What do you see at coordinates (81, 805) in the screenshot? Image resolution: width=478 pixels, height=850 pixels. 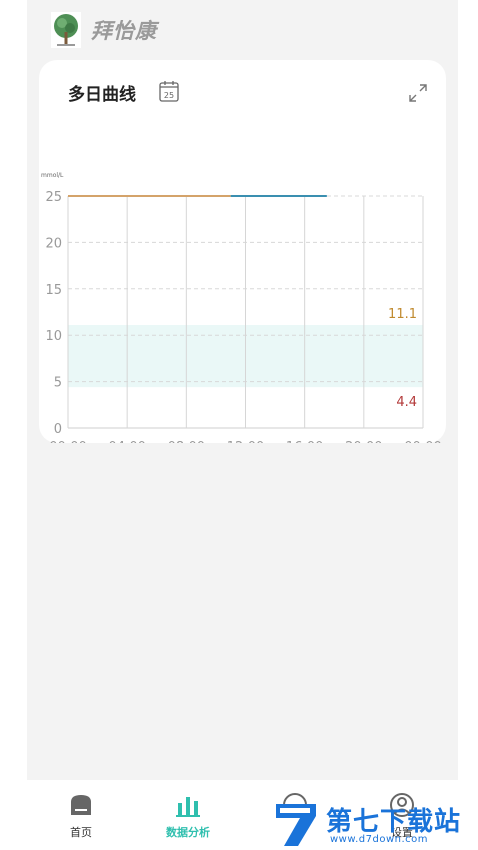 I see `home-icon` at bounding box center [81, 805].